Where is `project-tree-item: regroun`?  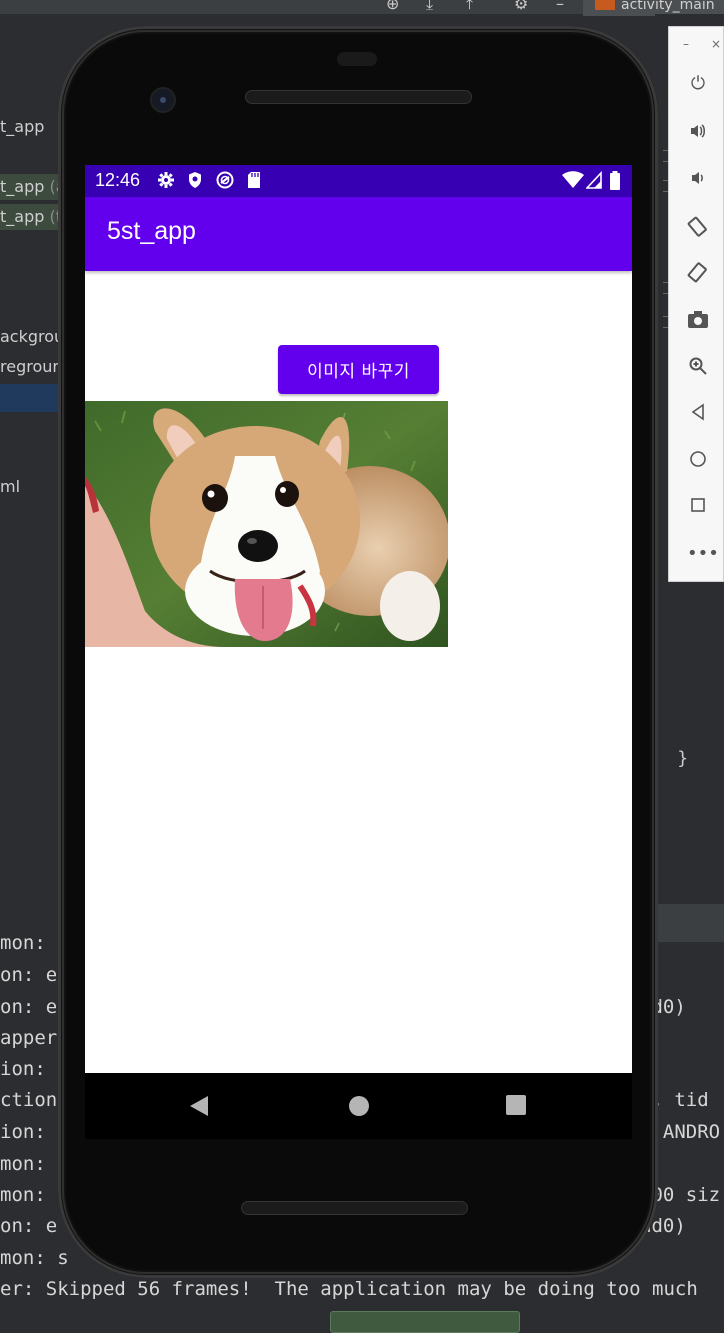 project-tree-item: regroun is located at coordinates (30, 367).